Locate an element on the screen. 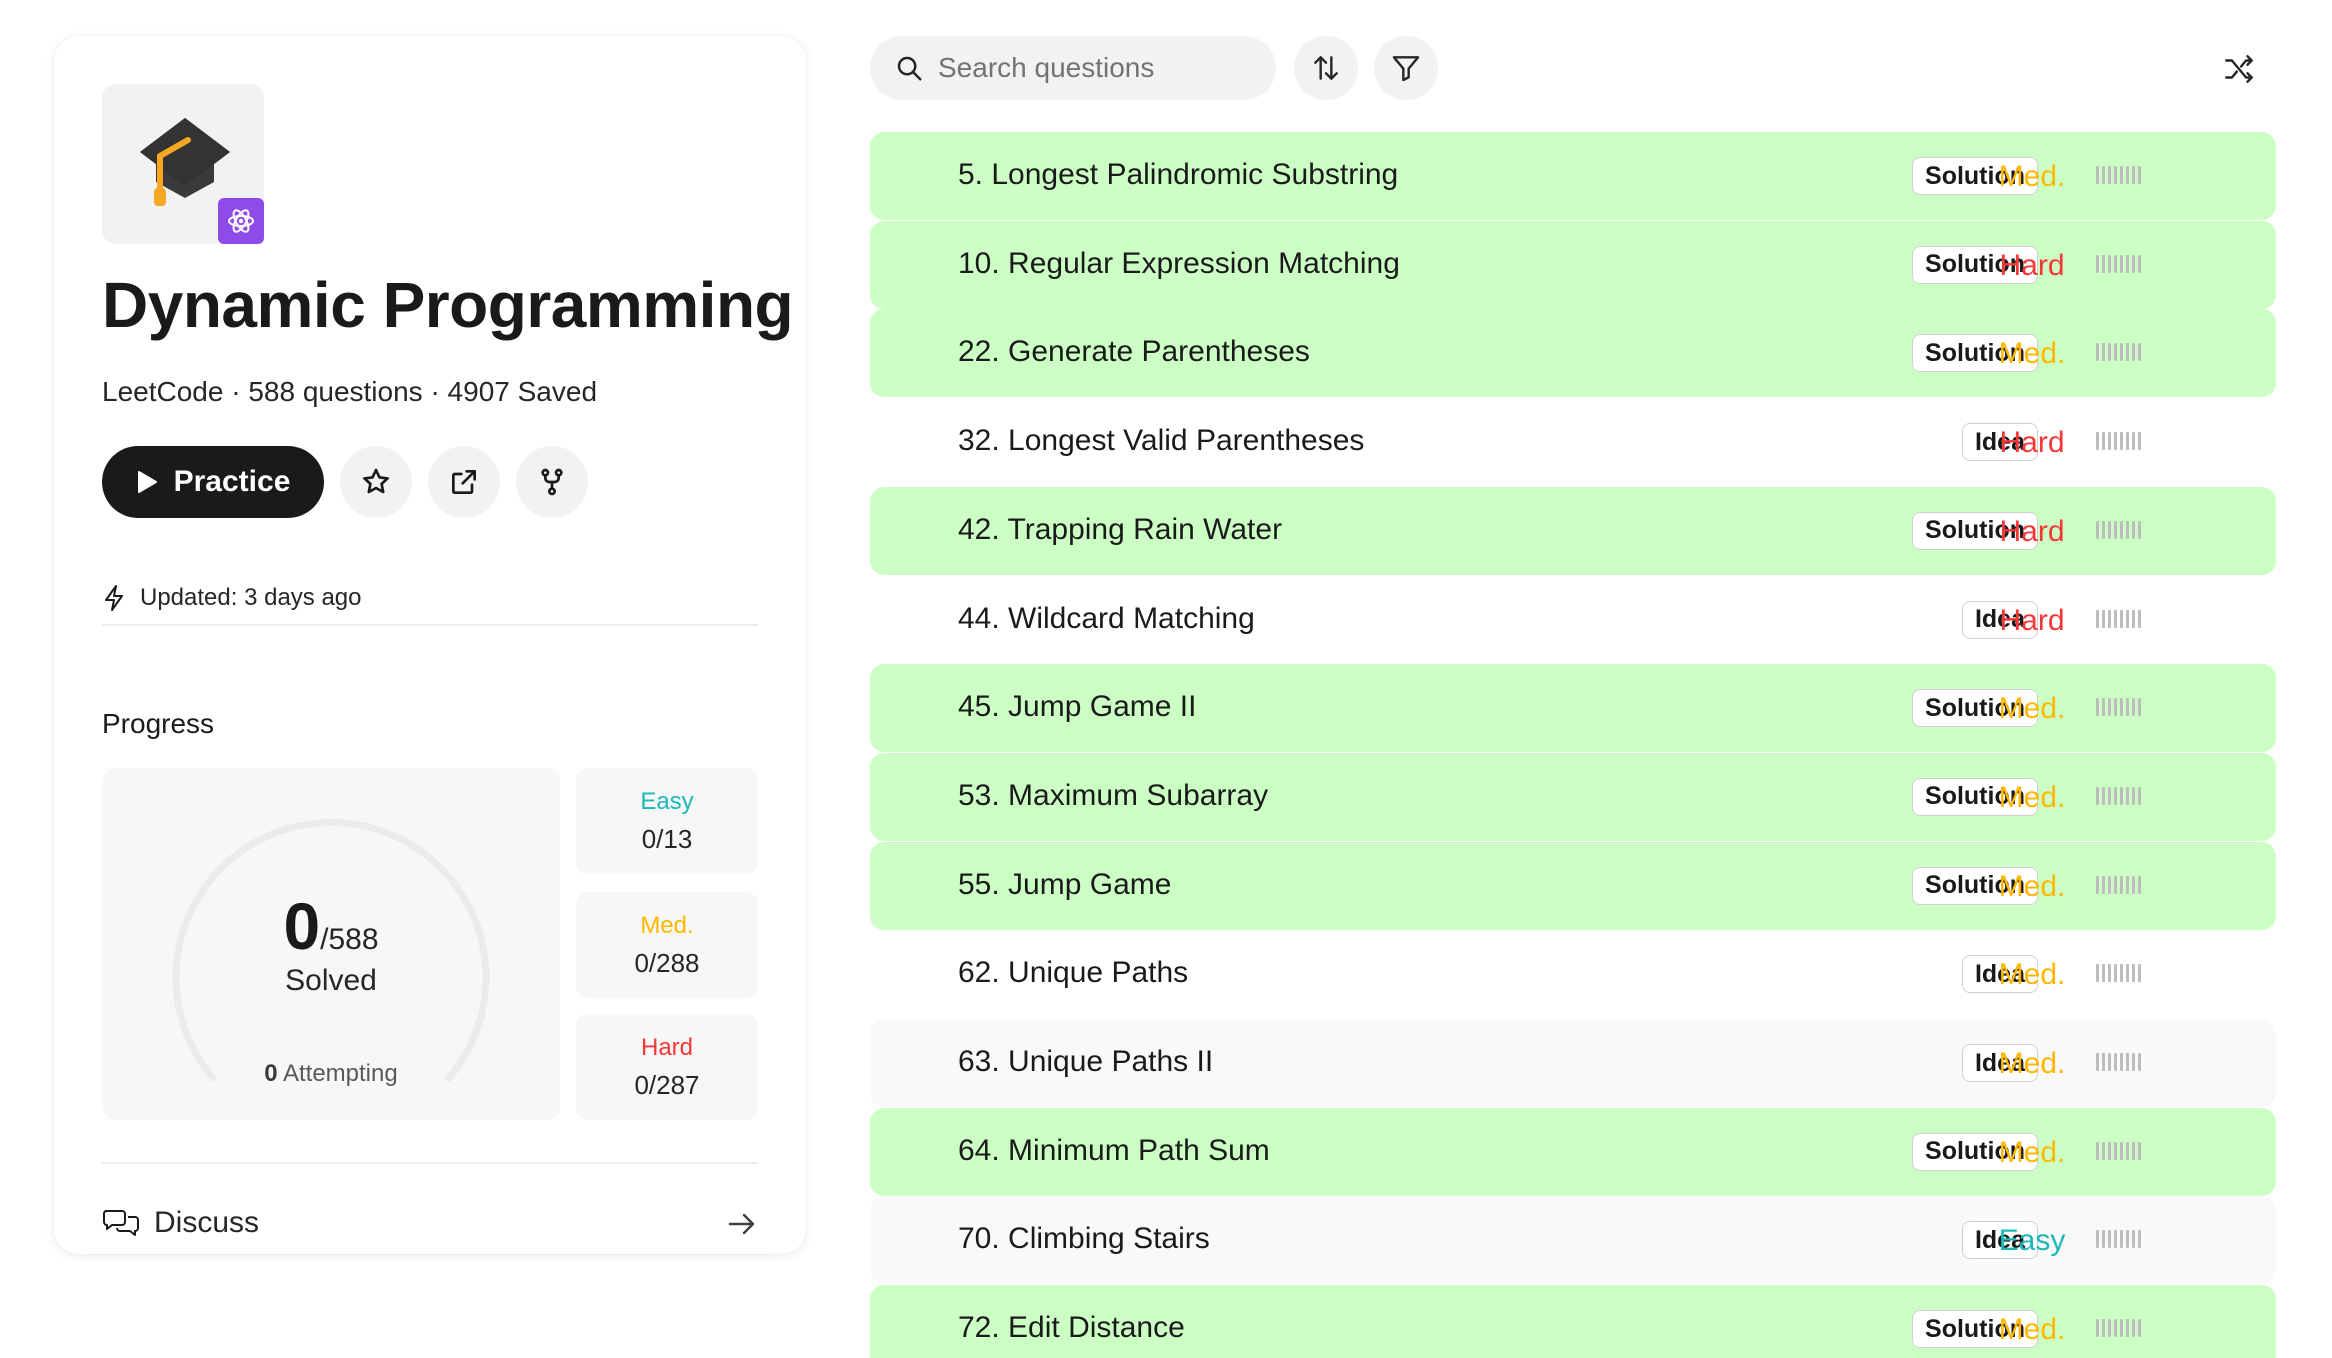 This screenshot has height=1358, width=2332. question-title: 42. Trapping Rain Water is located at coordinates (1120, 530).